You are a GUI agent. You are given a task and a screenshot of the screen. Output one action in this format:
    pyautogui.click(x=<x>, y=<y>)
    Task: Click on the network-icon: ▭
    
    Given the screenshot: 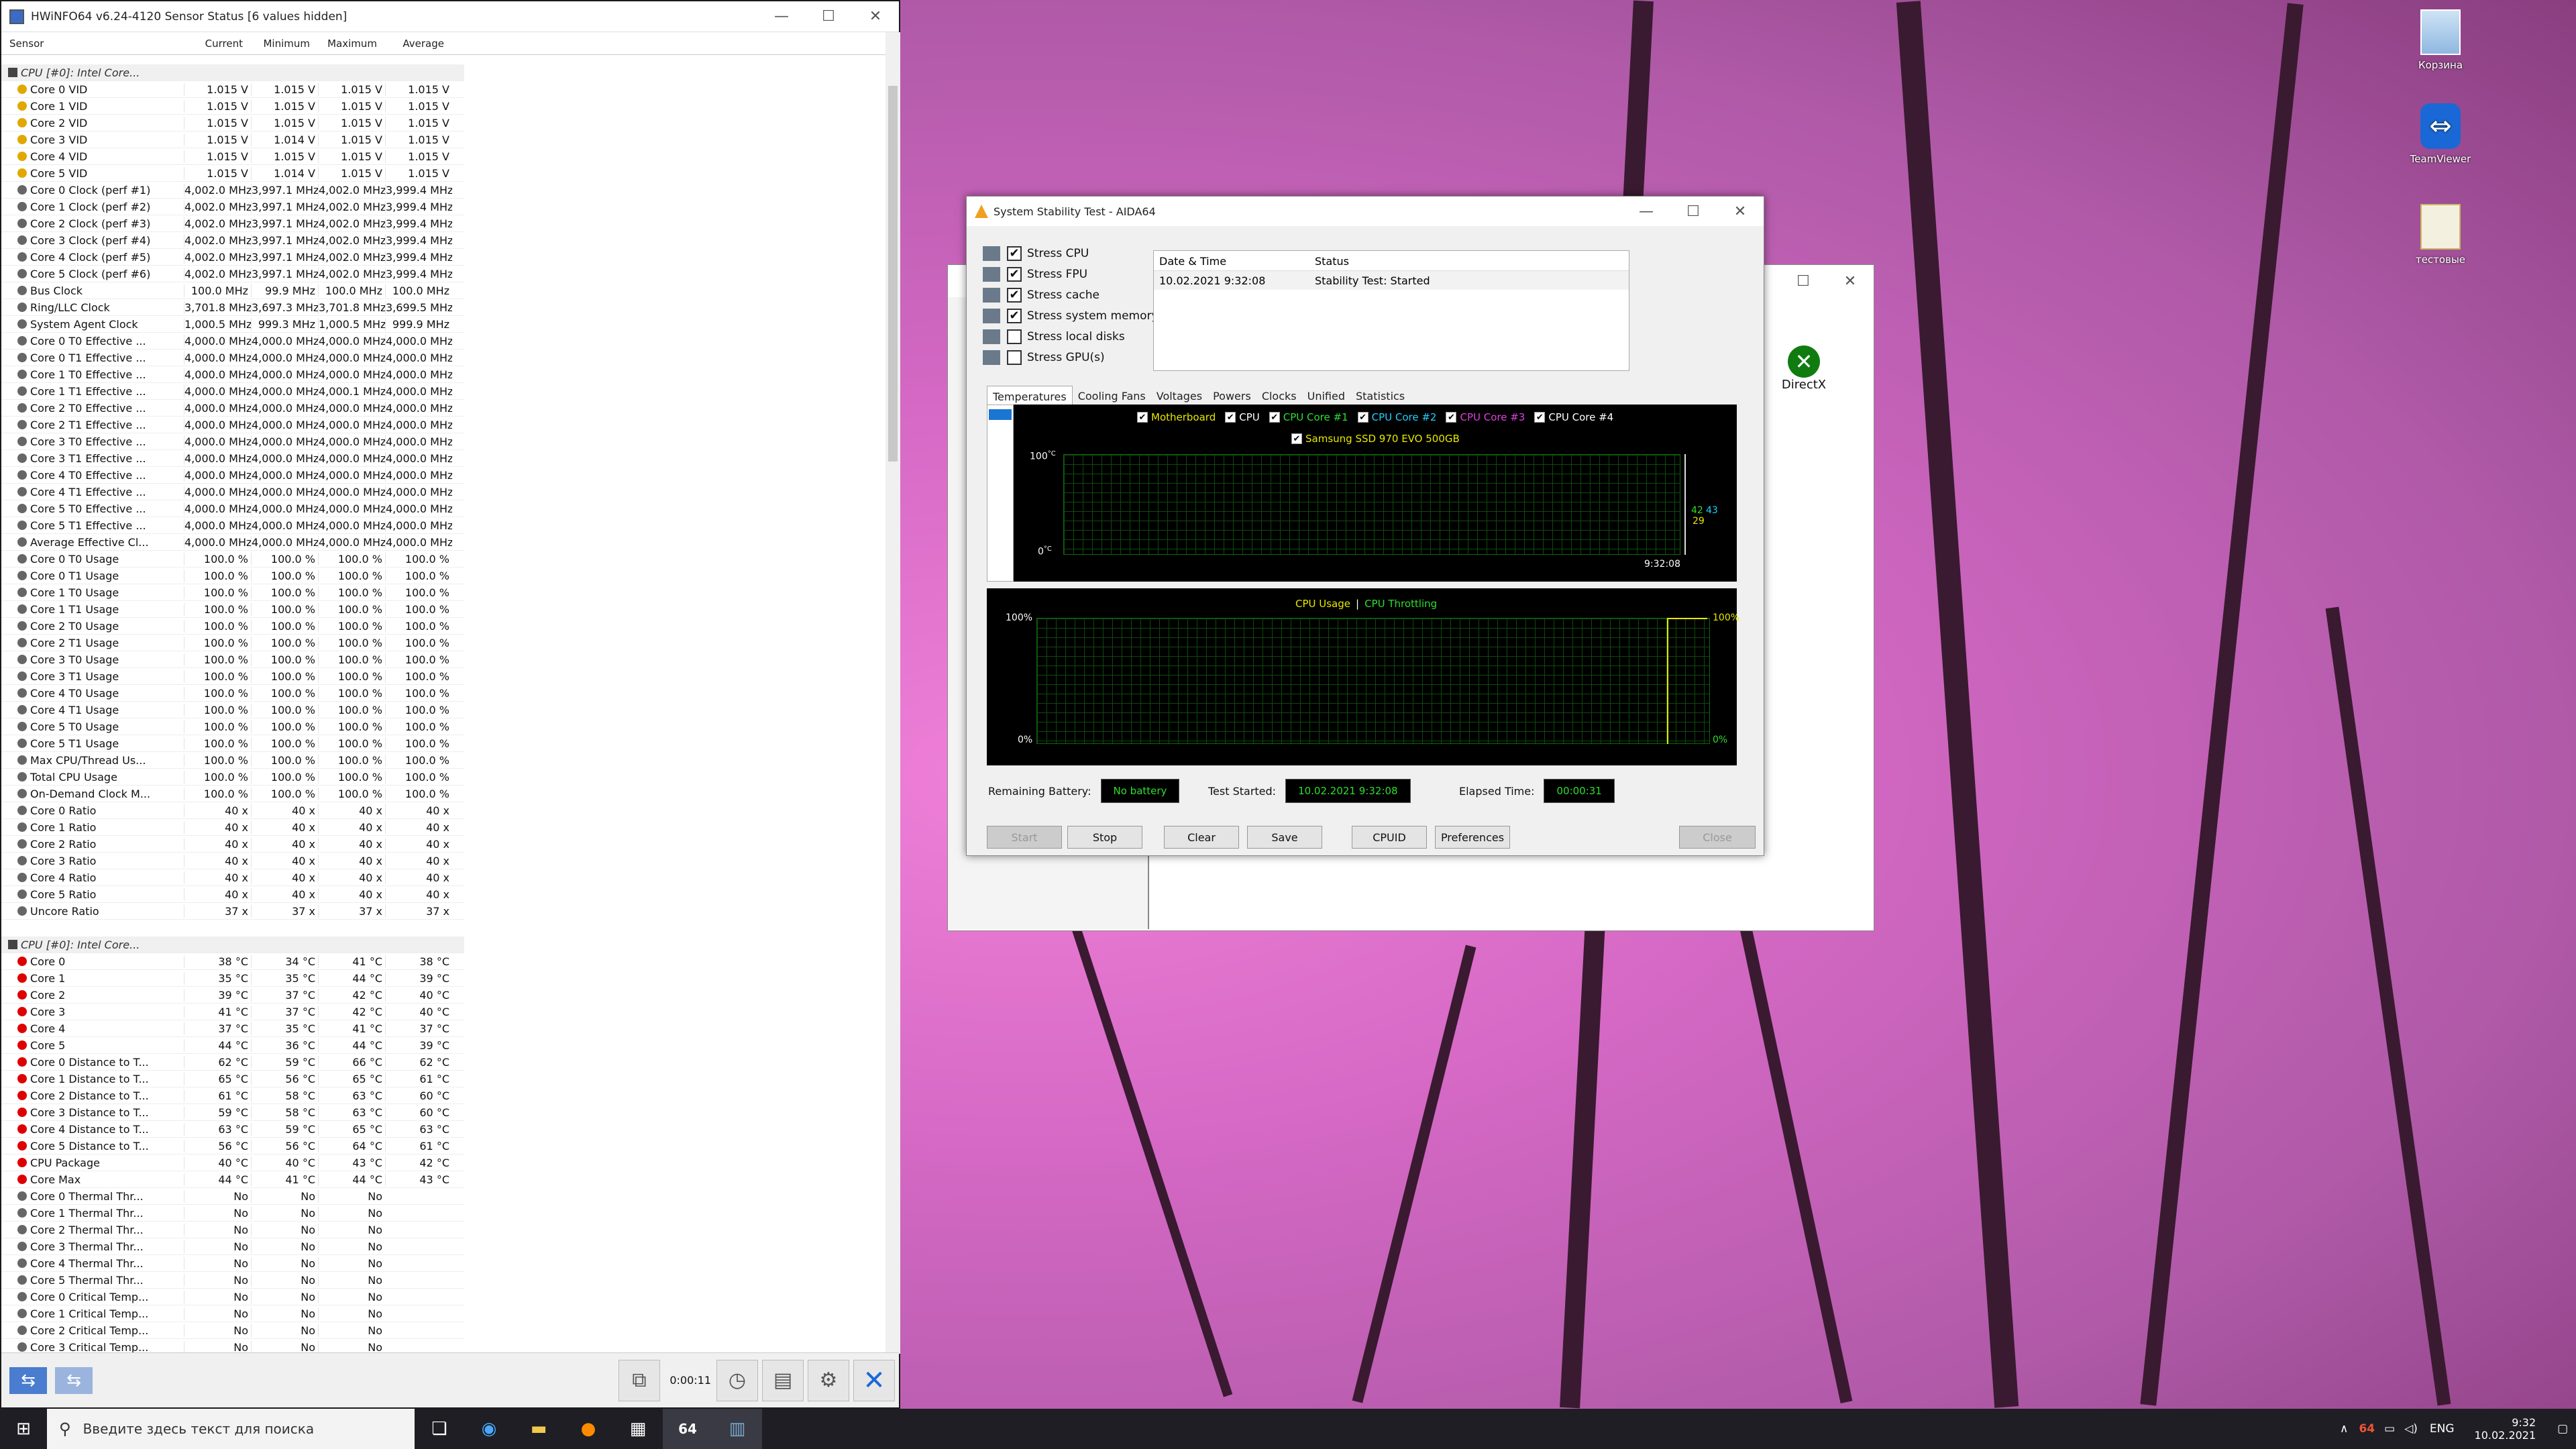 What is the action you would take?
    pyautogui.click(x=2389, y=1429)
    